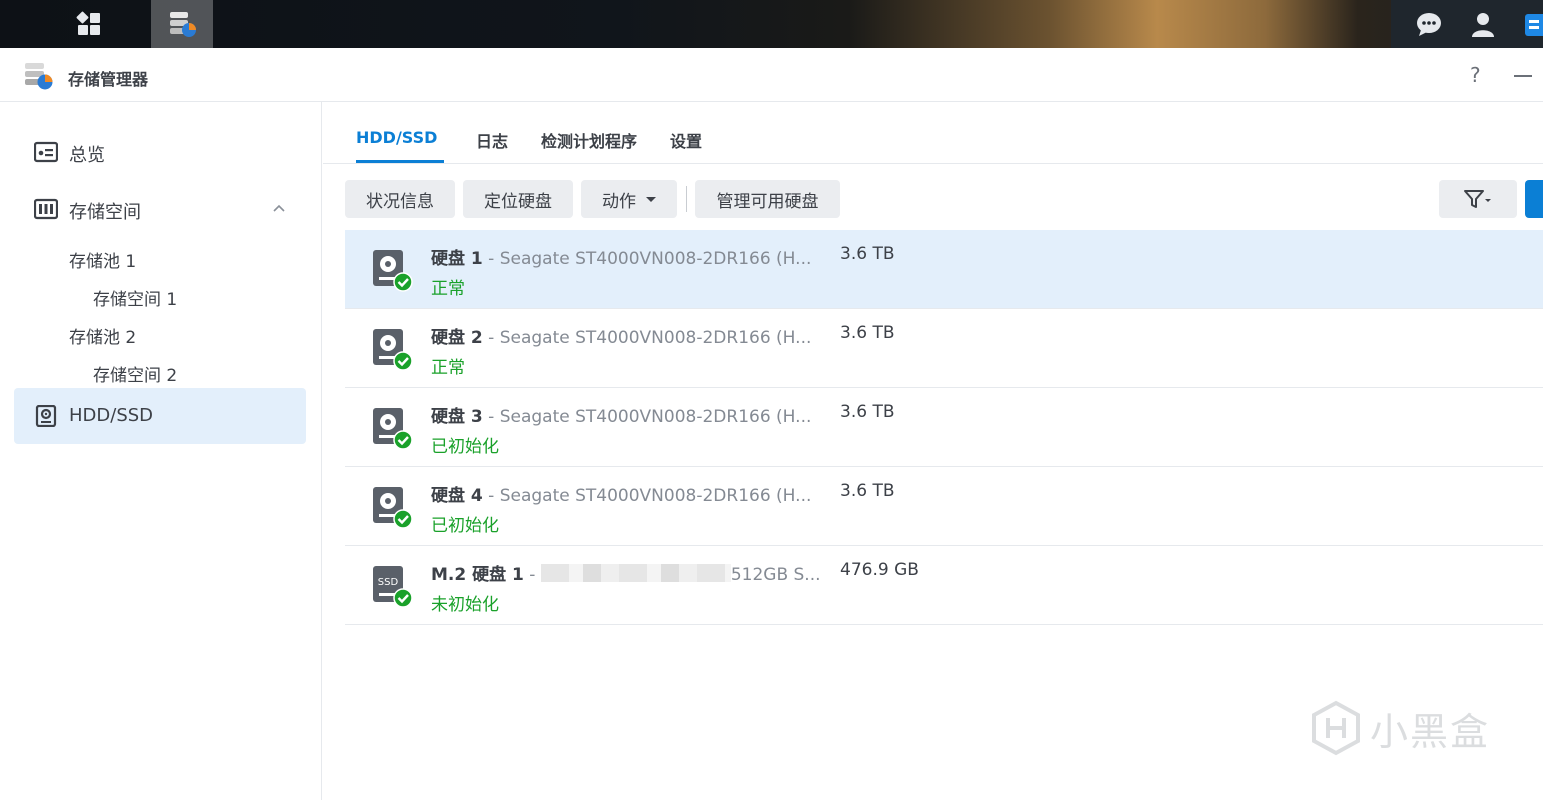  What do you see at coordinates (39, 76) in the screenshot?
I see `storage-manager-app-icon` at bounding box center [39, 76].